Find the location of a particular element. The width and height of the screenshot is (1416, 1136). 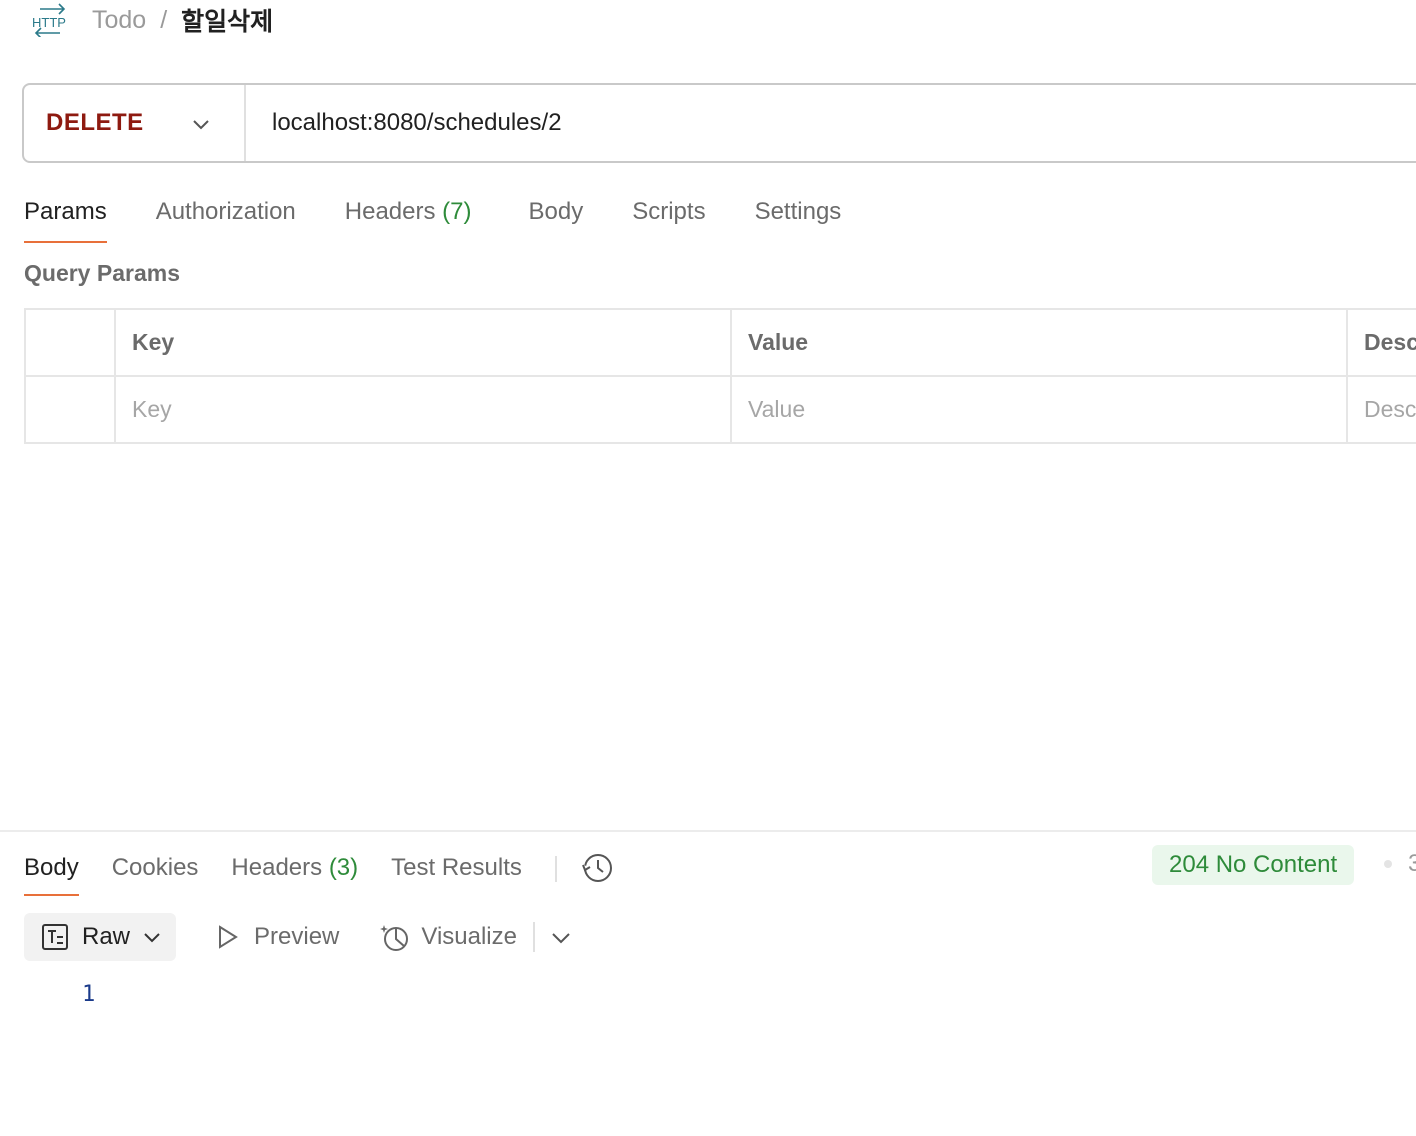

url-input: localhost:8080/schedules/2 is located at coordinates (404, 123).